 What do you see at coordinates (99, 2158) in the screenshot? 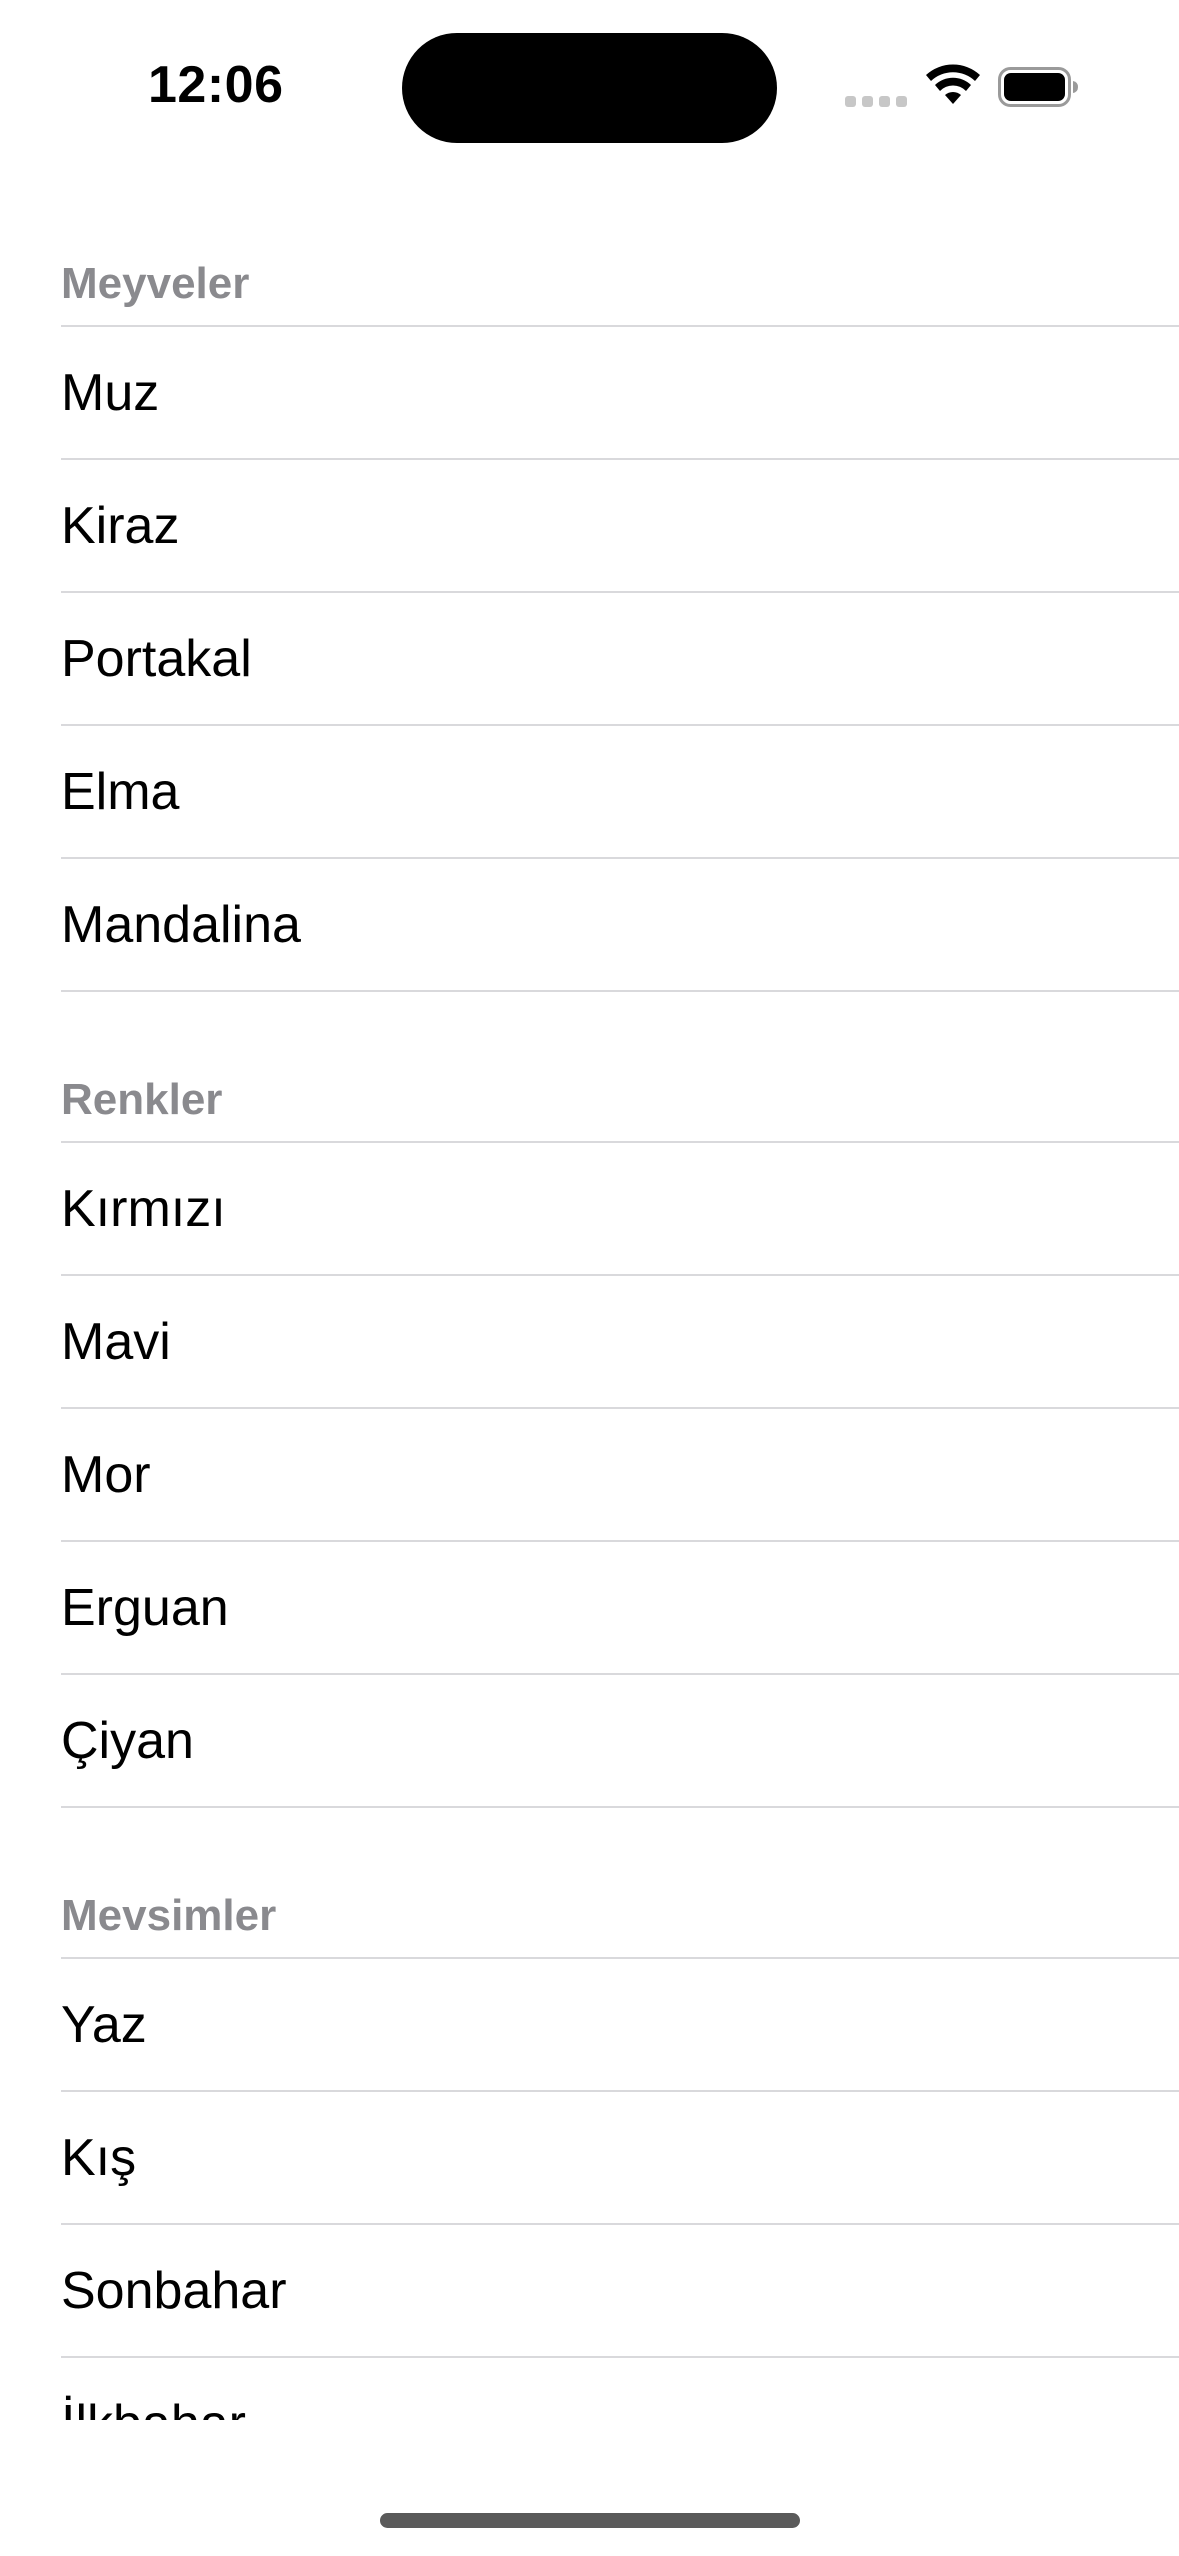
I see `list-item-label: Kış` at bounding box center [99, 2158].